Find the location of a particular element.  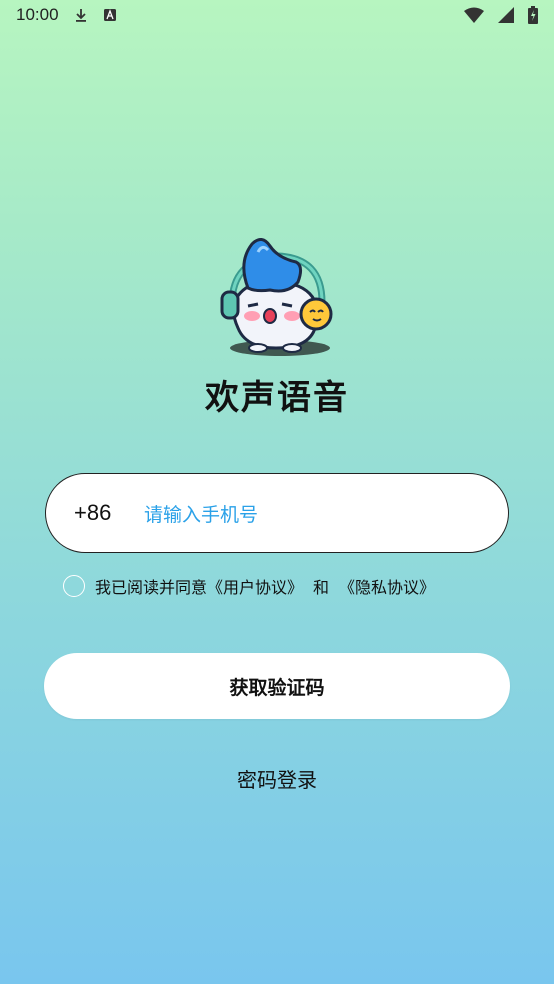

a-badge-icon is located at coordinates (110, 15).